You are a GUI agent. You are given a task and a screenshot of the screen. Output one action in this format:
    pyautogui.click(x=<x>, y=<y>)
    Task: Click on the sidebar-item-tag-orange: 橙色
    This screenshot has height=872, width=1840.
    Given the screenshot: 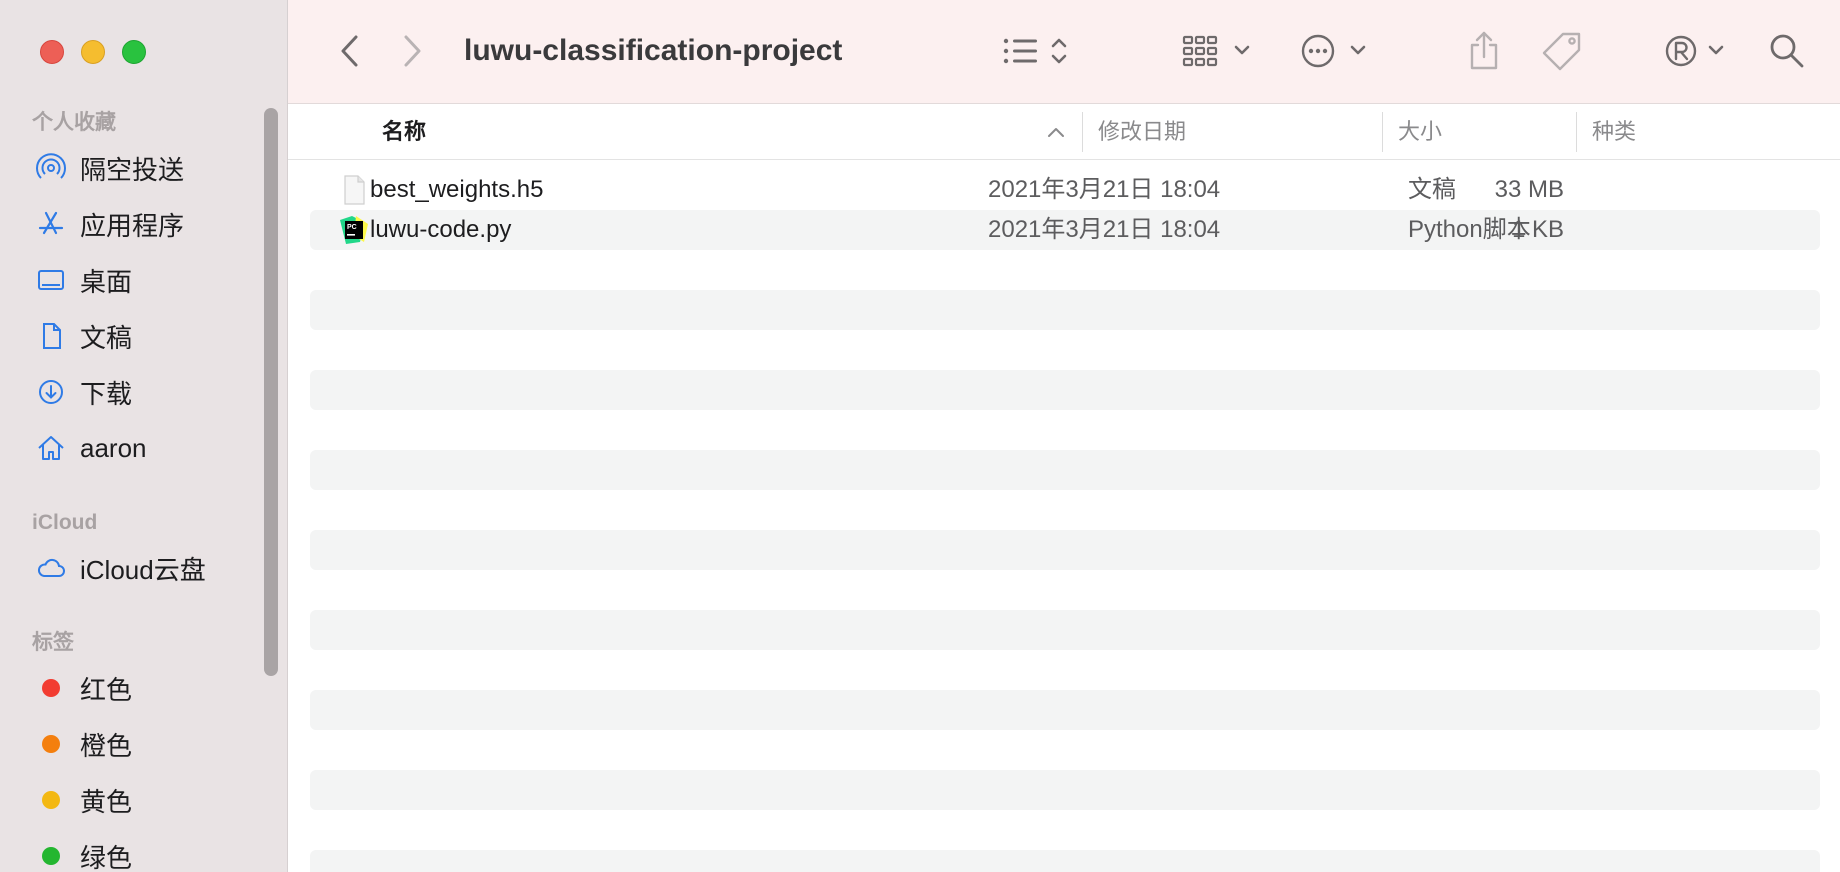 What is the action you would take?
    pyautogui.click(x=131, y=744)
    